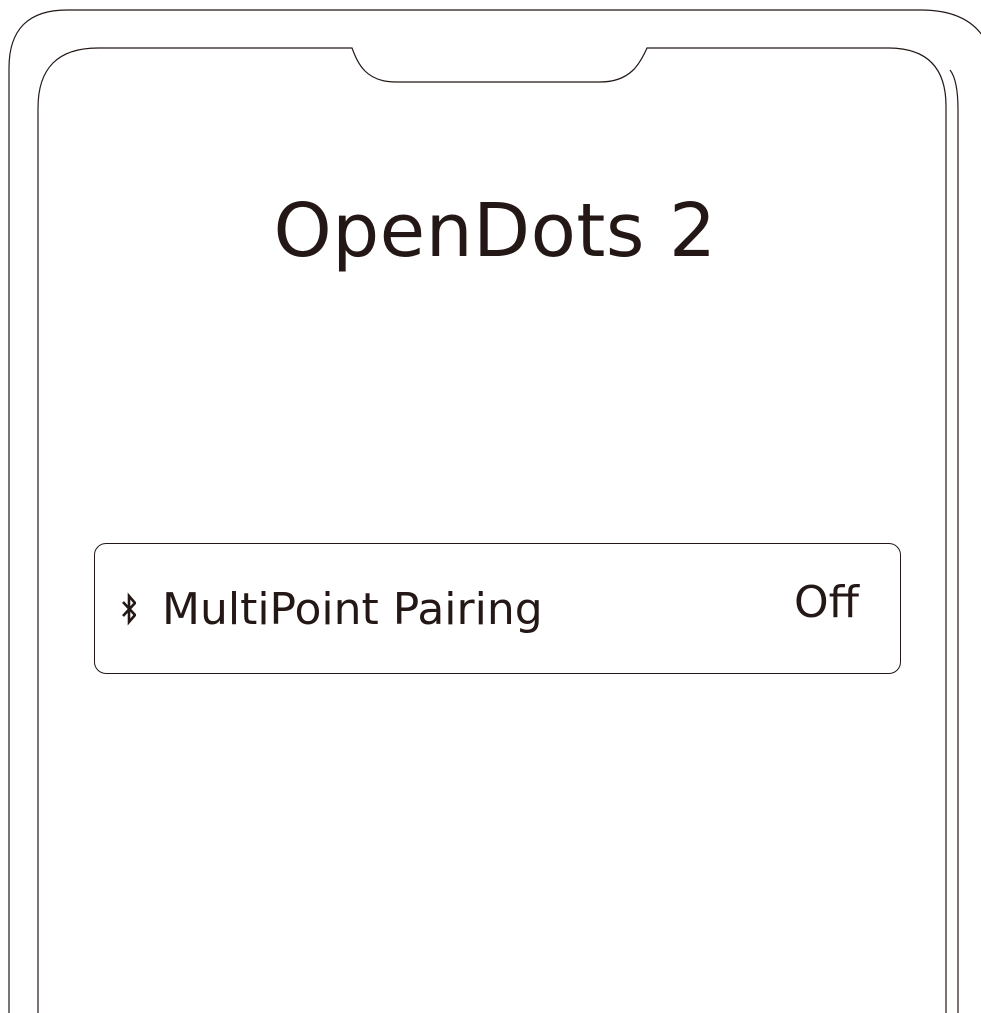  I want to click on multipoint-pairing-label: MultiPoint Pairing, so click(352, 609).